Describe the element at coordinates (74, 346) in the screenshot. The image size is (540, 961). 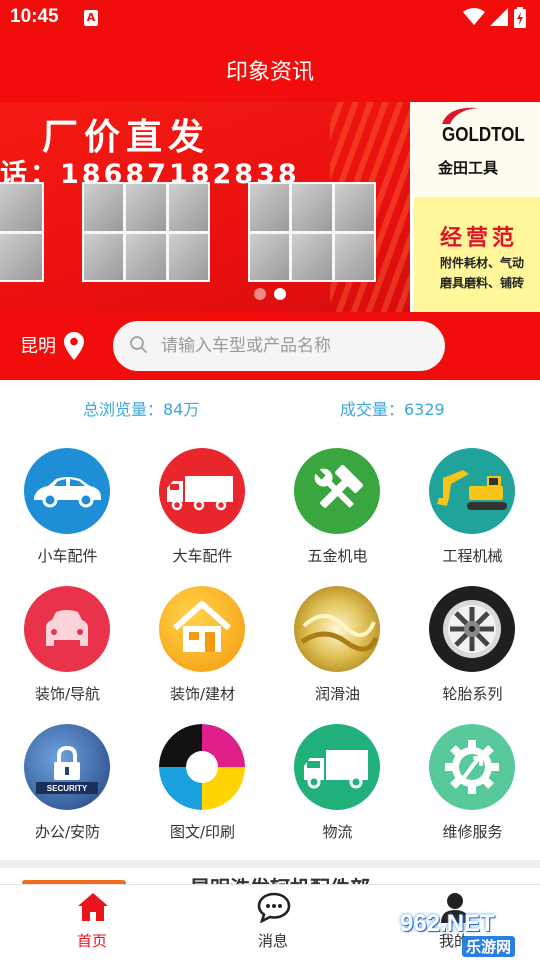
I see `location-pin-icon` at that location.